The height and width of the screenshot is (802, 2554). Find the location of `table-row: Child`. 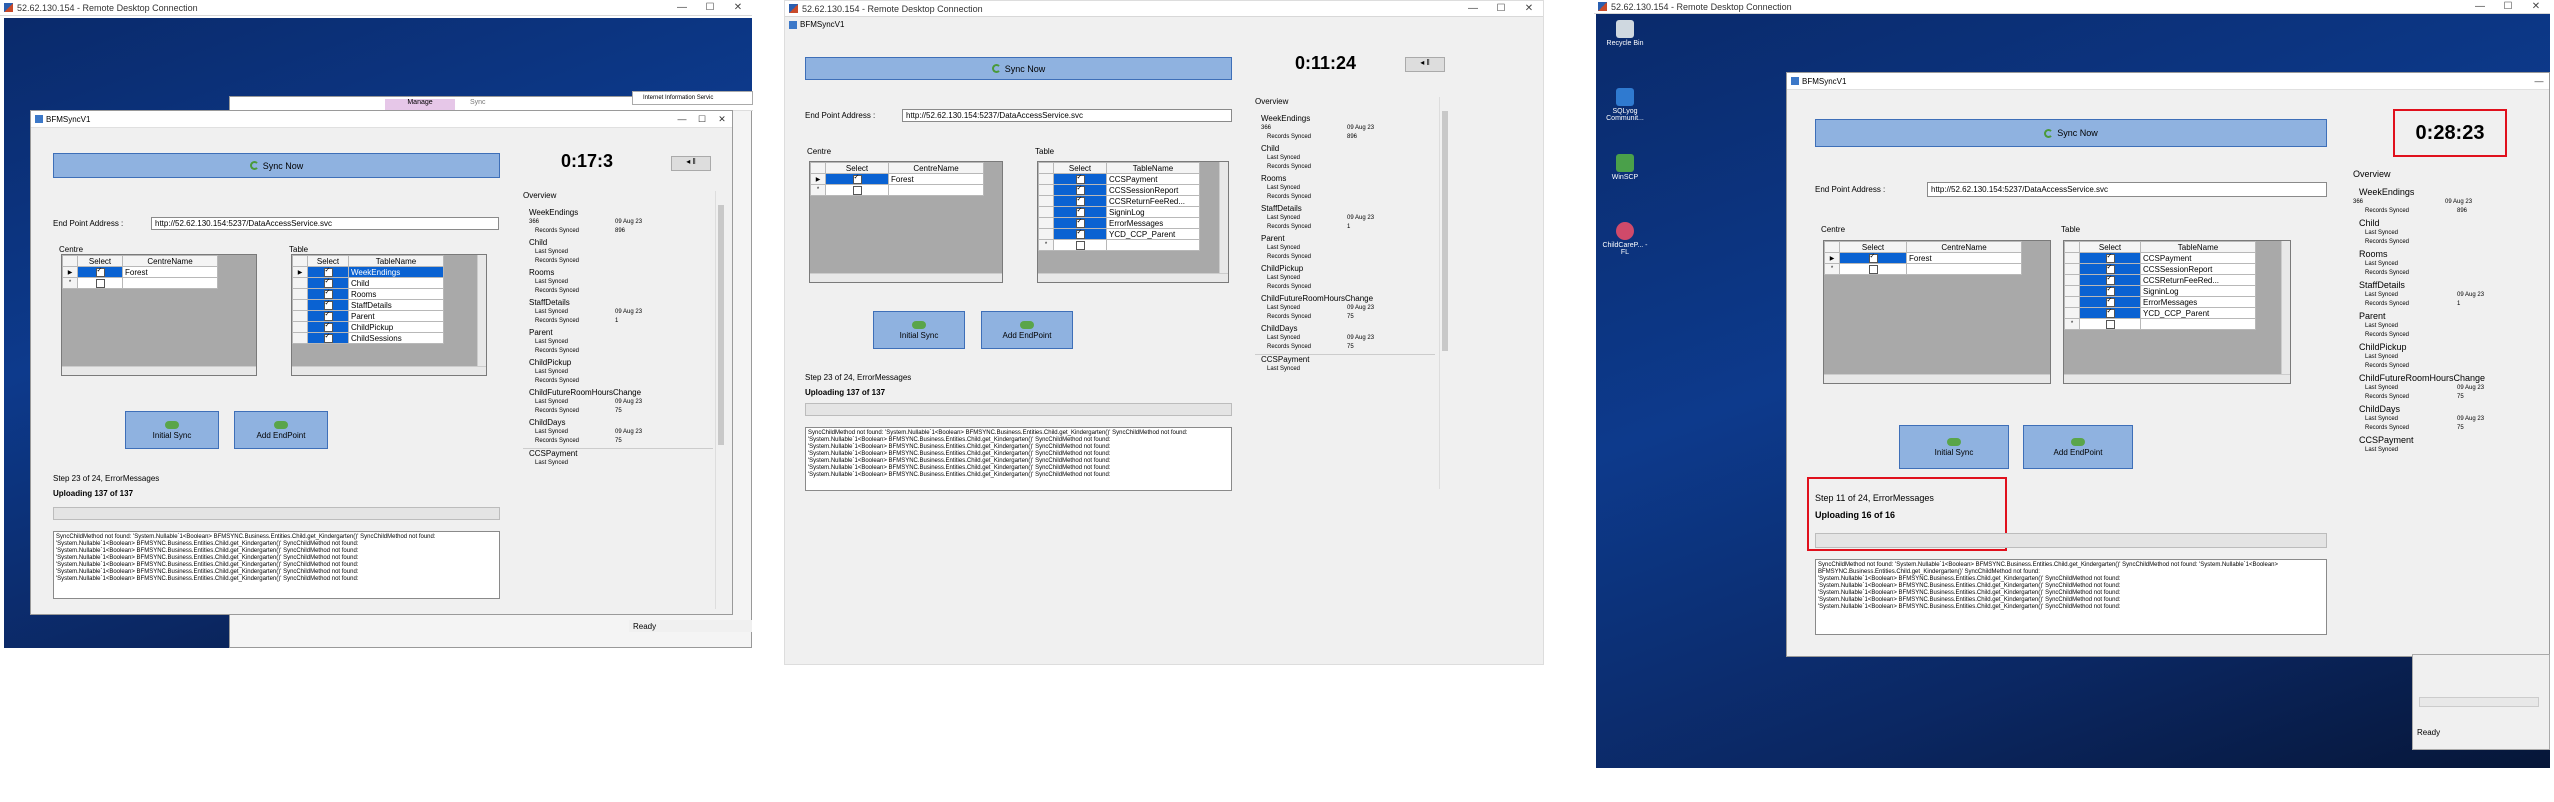

table-row: Child is located at coordinates (368, 283).